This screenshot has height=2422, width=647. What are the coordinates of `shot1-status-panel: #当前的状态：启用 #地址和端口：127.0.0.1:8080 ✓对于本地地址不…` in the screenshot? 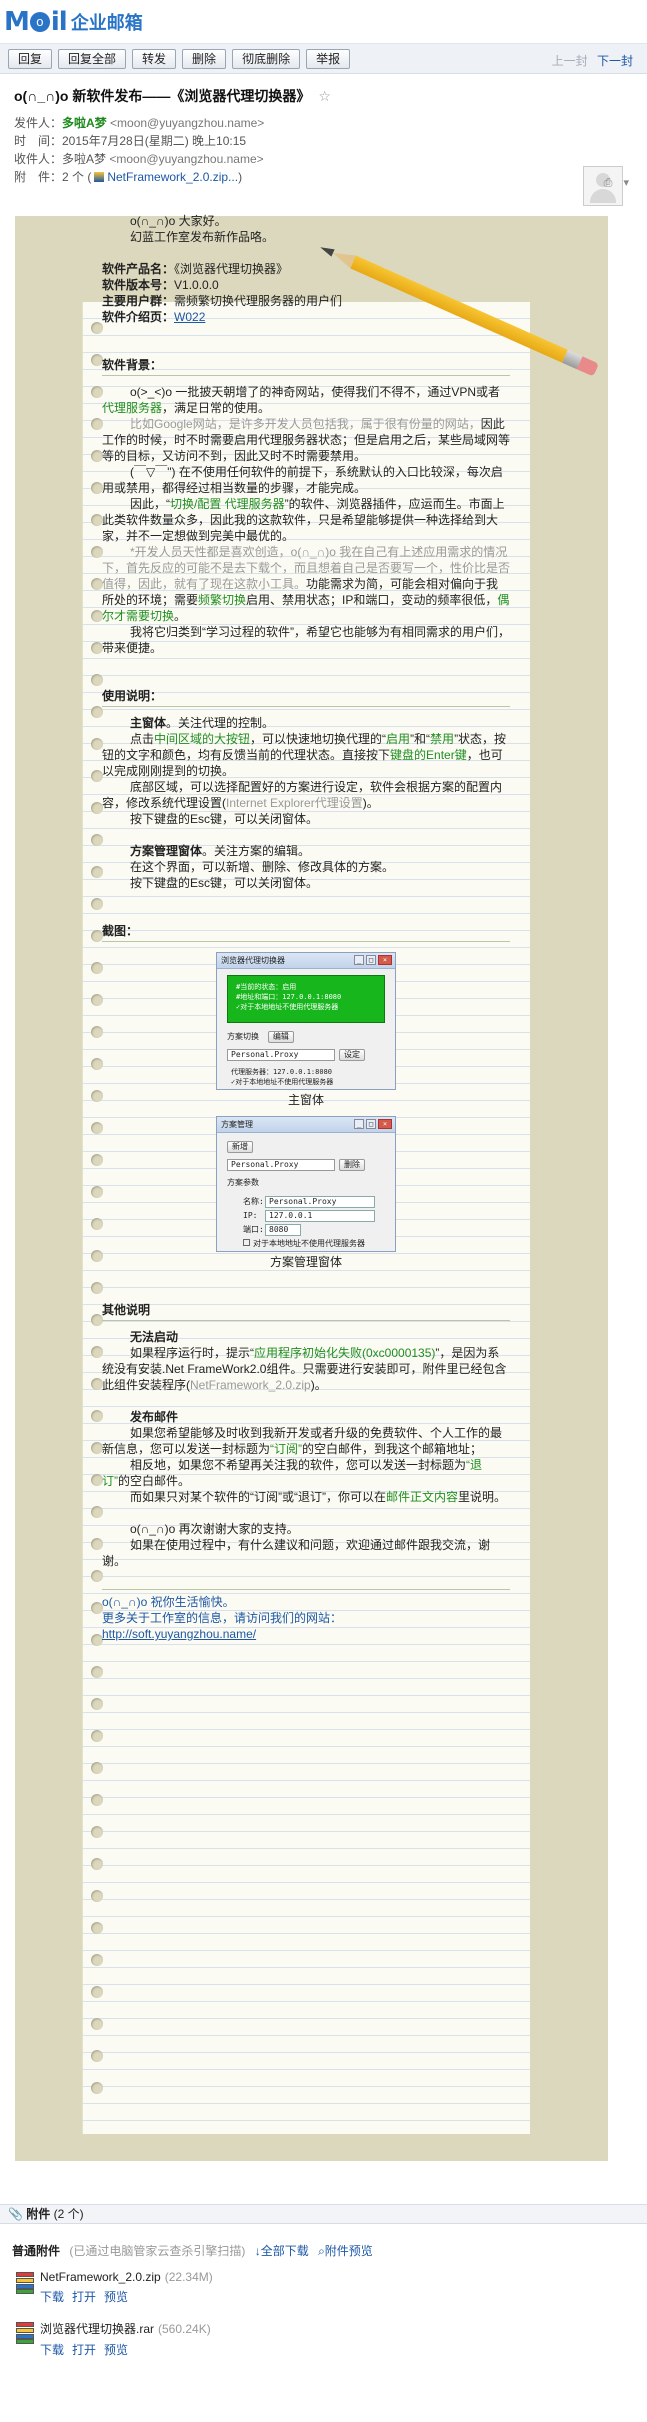 It's located at (306, 999).